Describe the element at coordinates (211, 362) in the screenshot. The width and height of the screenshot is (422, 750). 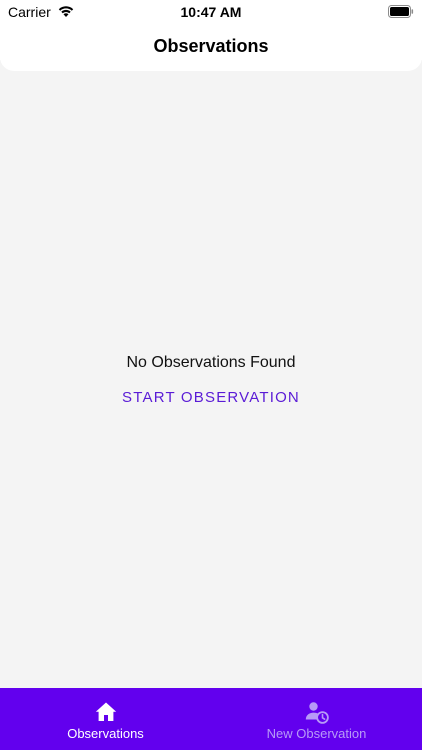
I see `empty-state-message: No Observations Found` at that location.